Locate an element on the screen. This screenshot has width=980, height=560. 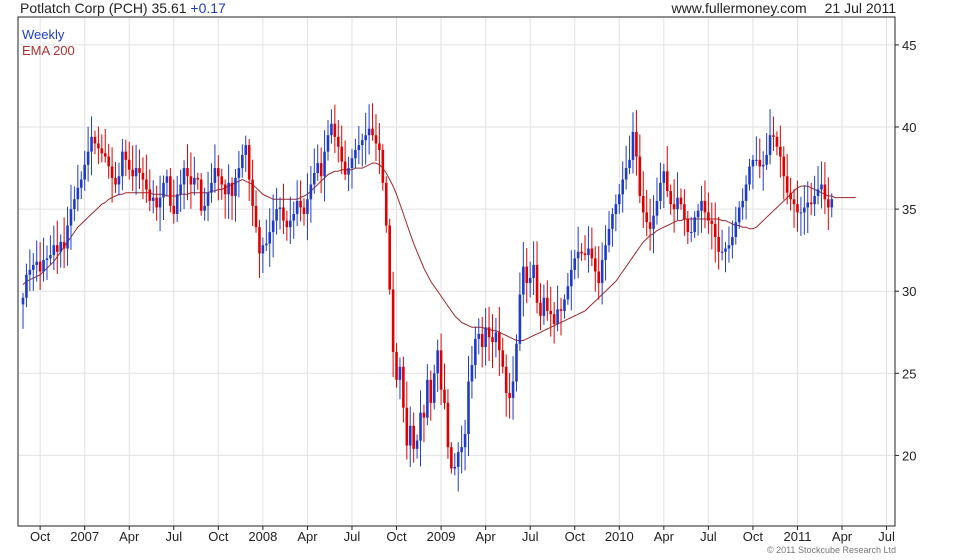
x-tick-label: 2008 is located at coordinates (262, 536).